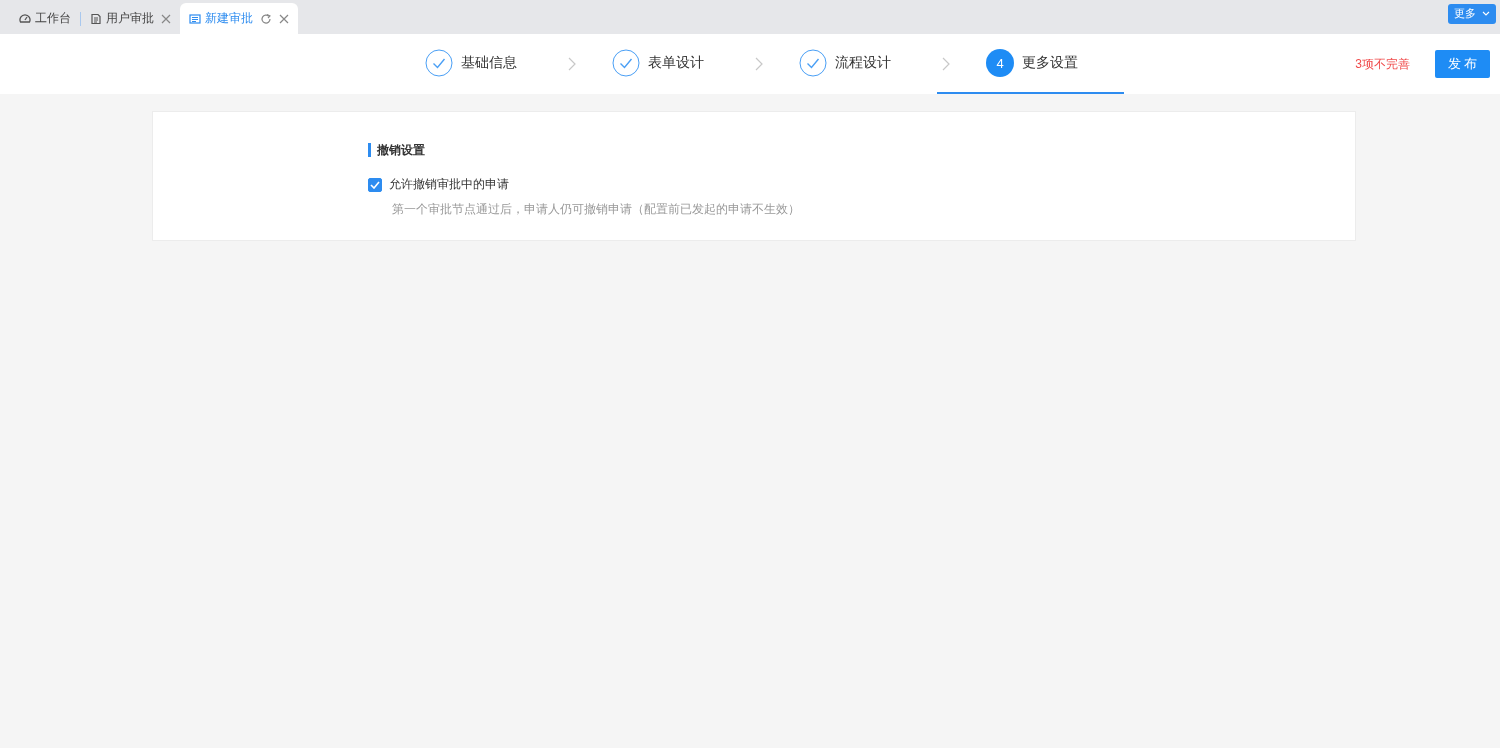 The height and width of the screenshot is (748, 1500). Describe the element at coordinates (469, 64) in the screenshot. I see `step-tab: 基础信息` at that location.